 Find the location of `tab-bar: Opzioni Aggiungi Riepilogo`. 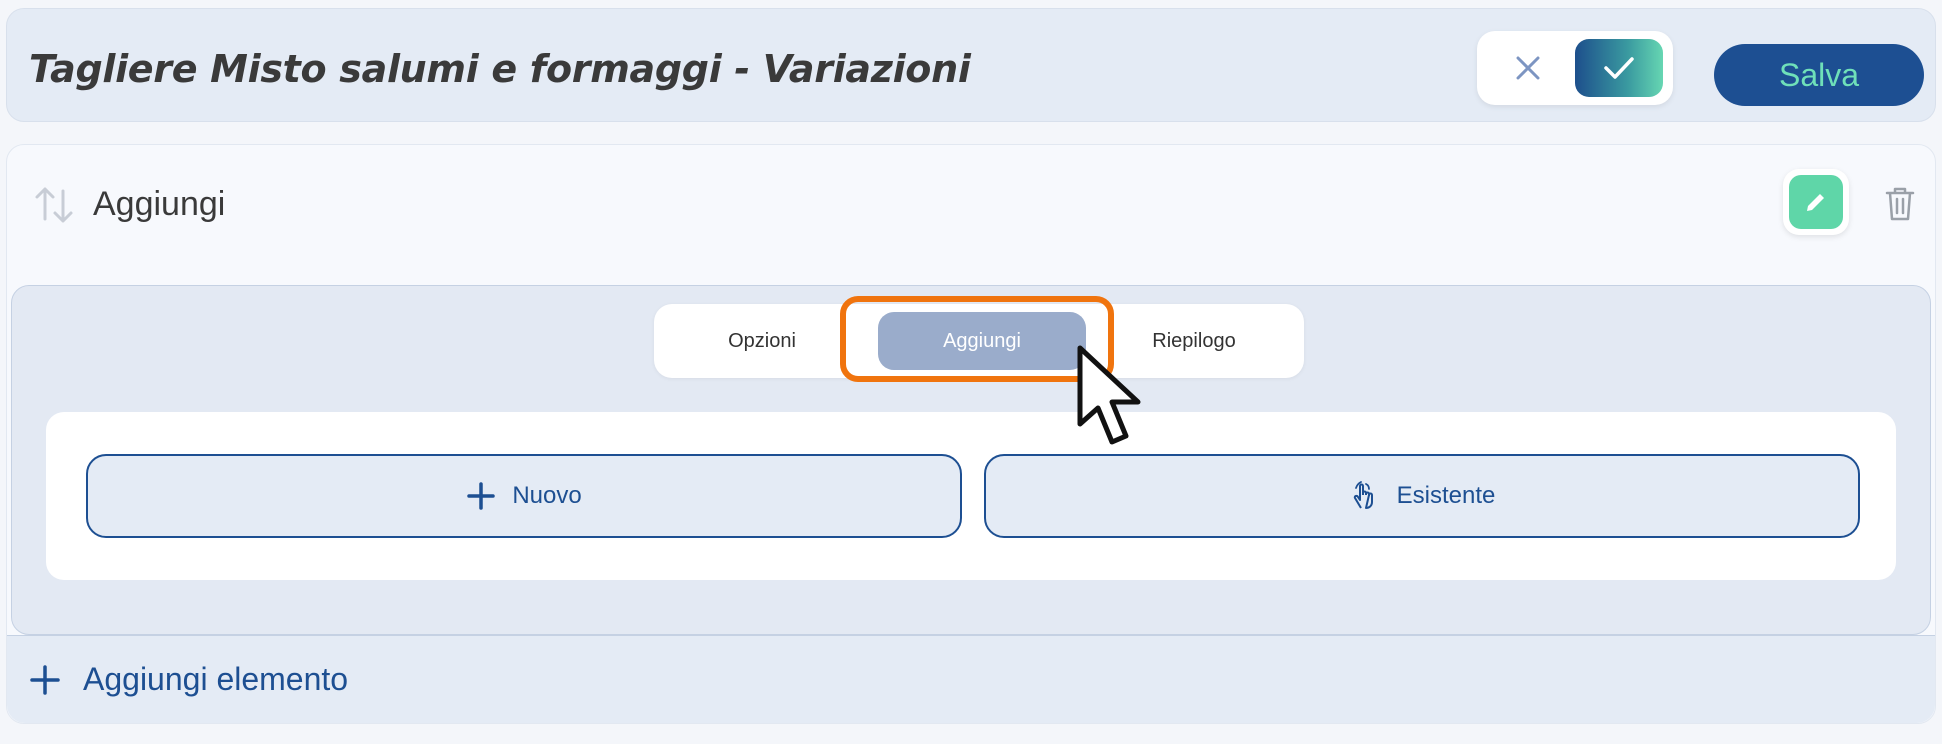

tab-bar: Opzioni Aggiungi Riepilogo is located at coordinates (979, 341).